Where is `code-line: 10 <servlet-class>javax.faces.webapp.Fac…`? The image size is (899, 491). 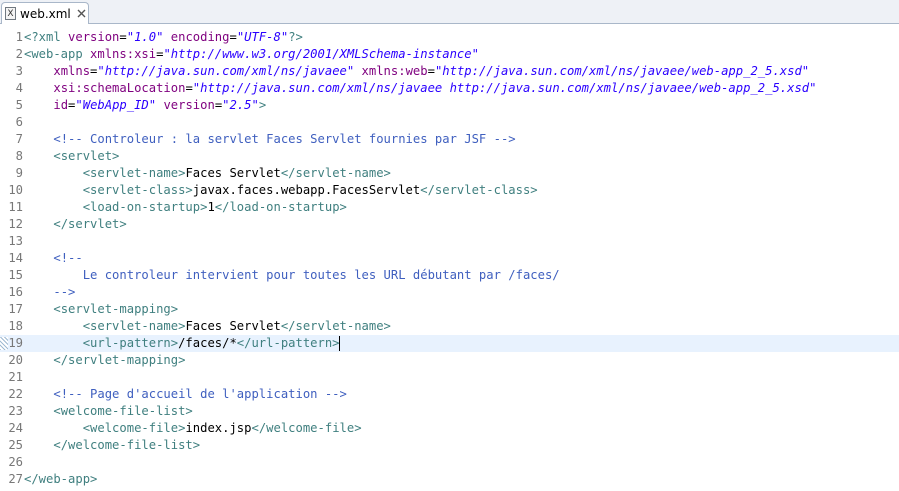
code-line: 10 <servlet-class>javax.faces.webapp.Fac… is located at coordinates (449, 190).